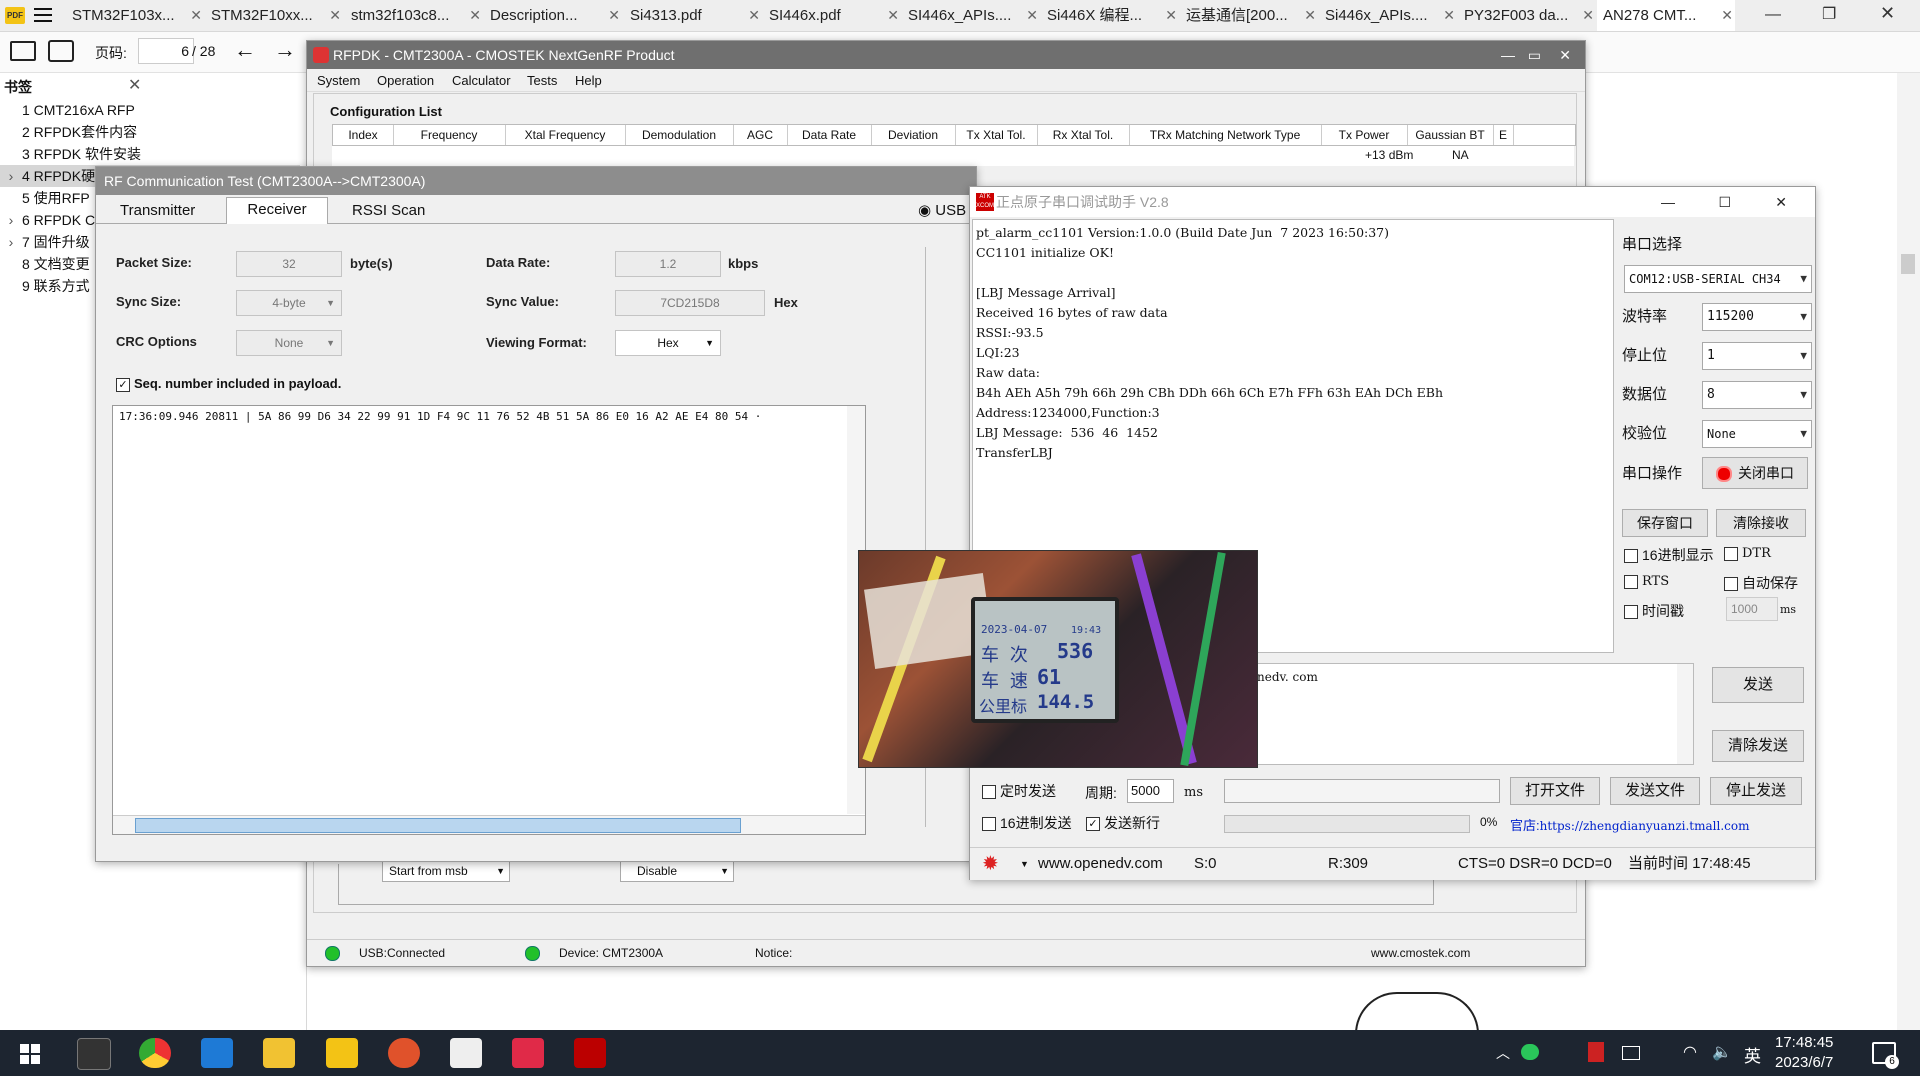 Image resolution: width=1920 pixels, height=1076 pixels. I want to click on port-select: COM12:USB-SERIAL CH34 ▼, so click(1718, 279).